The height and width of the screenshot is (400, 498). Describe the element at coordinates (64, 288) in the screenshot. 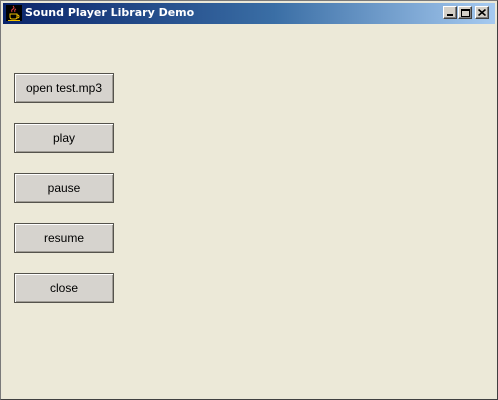

I see `close-button: close` at that location.